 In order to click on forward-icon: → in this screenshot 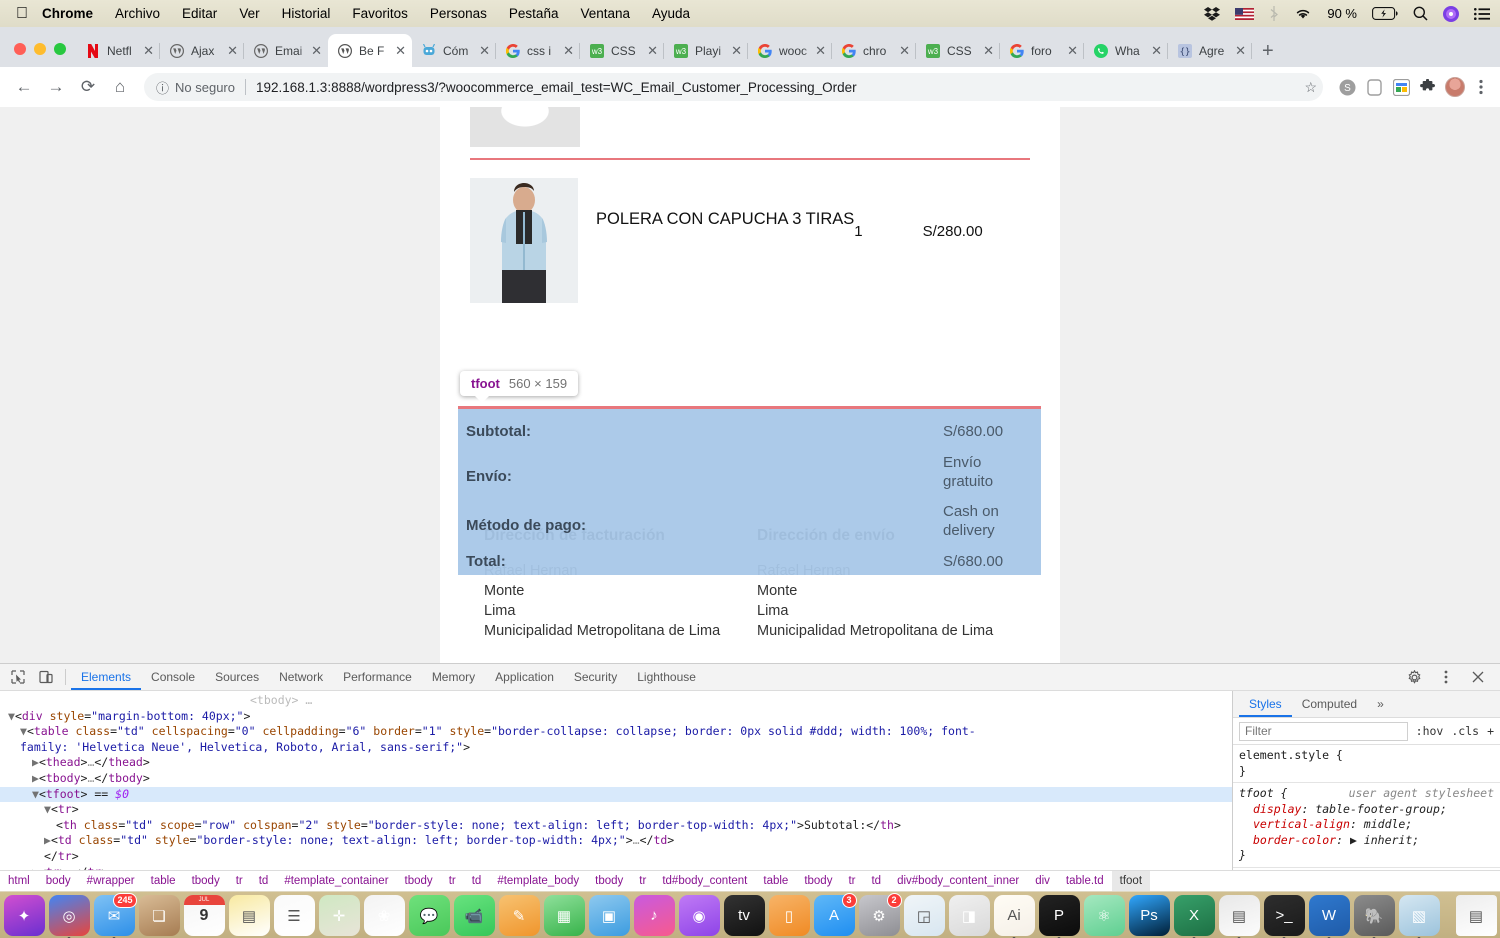, I will do `click(56, 87)`.